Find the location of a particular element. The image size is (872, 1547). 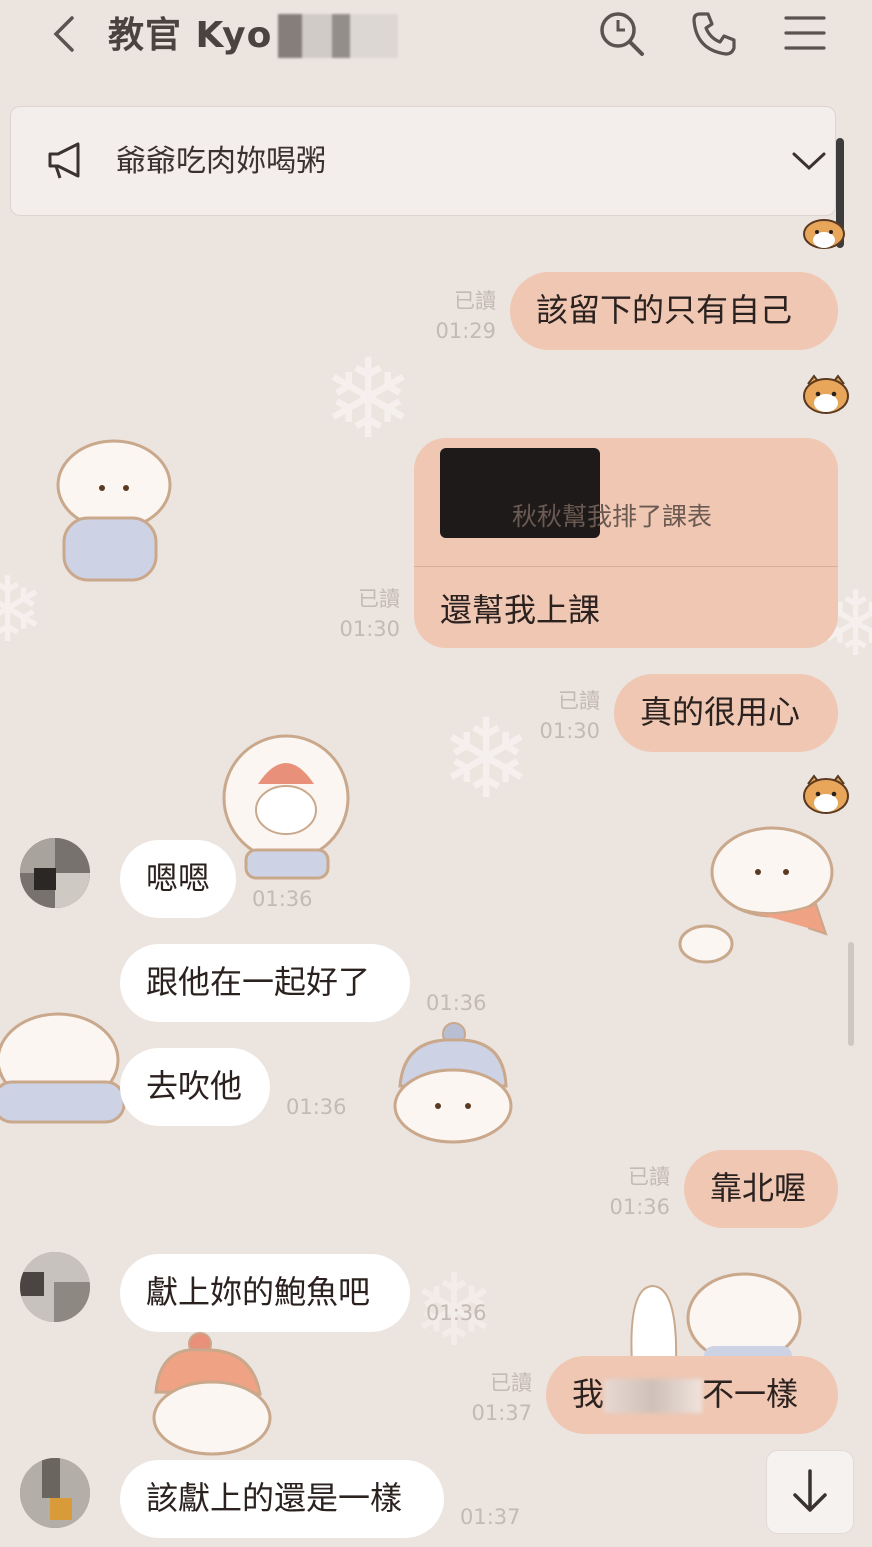

scroll-indicator is located at coordinates (851, 994).